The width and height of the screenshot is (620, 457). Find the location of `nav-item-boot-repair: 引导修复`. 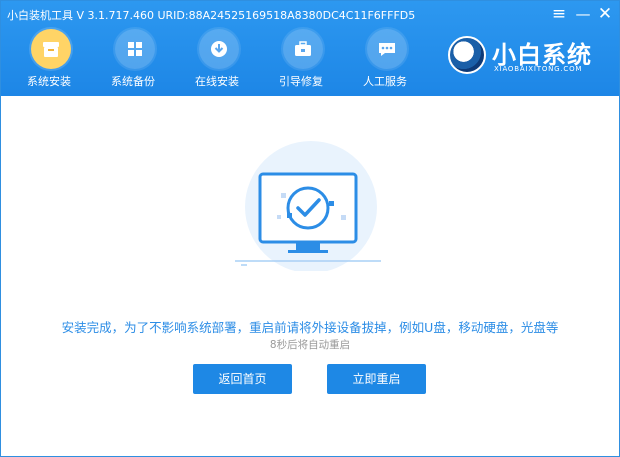

nav-item-boot-repair: 引导修复 is located at coordinates (301, 59).